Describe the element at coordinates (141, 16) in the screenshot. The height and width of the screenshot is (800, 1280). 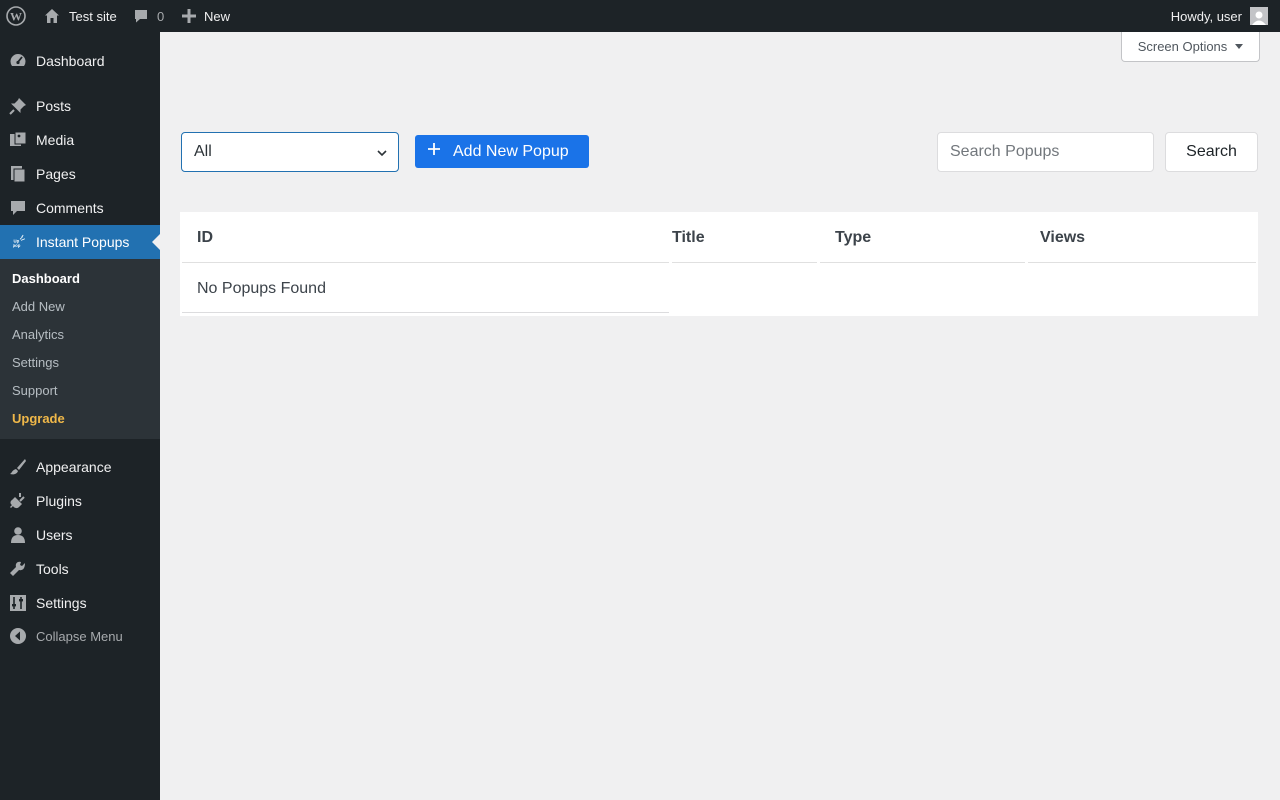
I see `comment-bubble-icon` at that location.